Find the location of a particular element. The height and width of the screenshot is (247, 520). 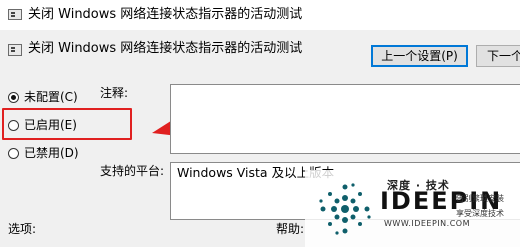

watermark-tagline: 享受深度技术 is located at coordinates (480, 213).